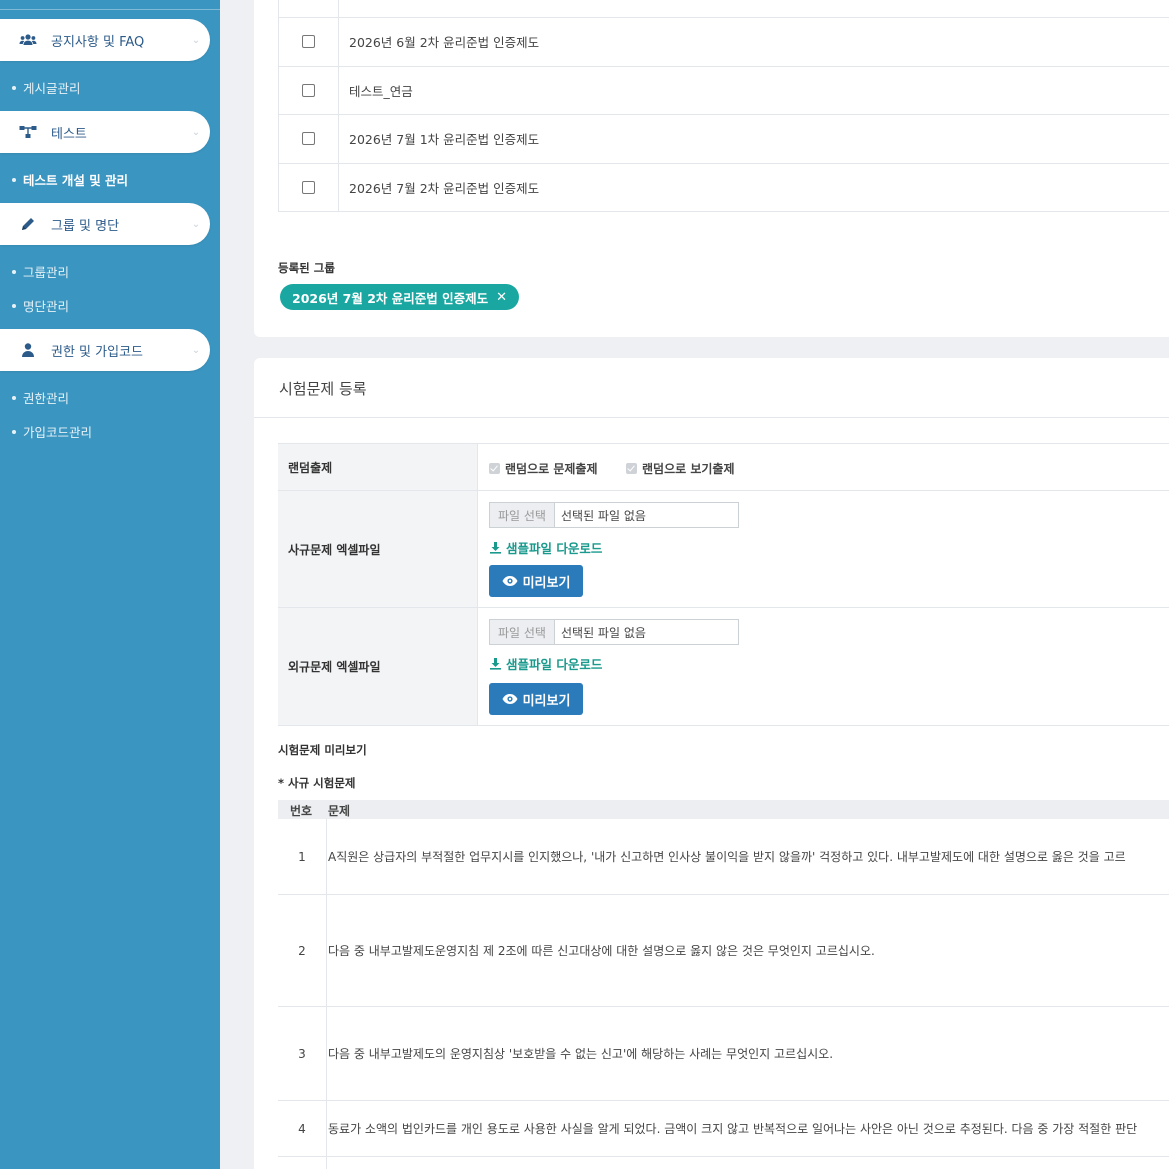 The image size is (1169, 1169). I want to click on table-header: 번호 문제, so click(723, 809).